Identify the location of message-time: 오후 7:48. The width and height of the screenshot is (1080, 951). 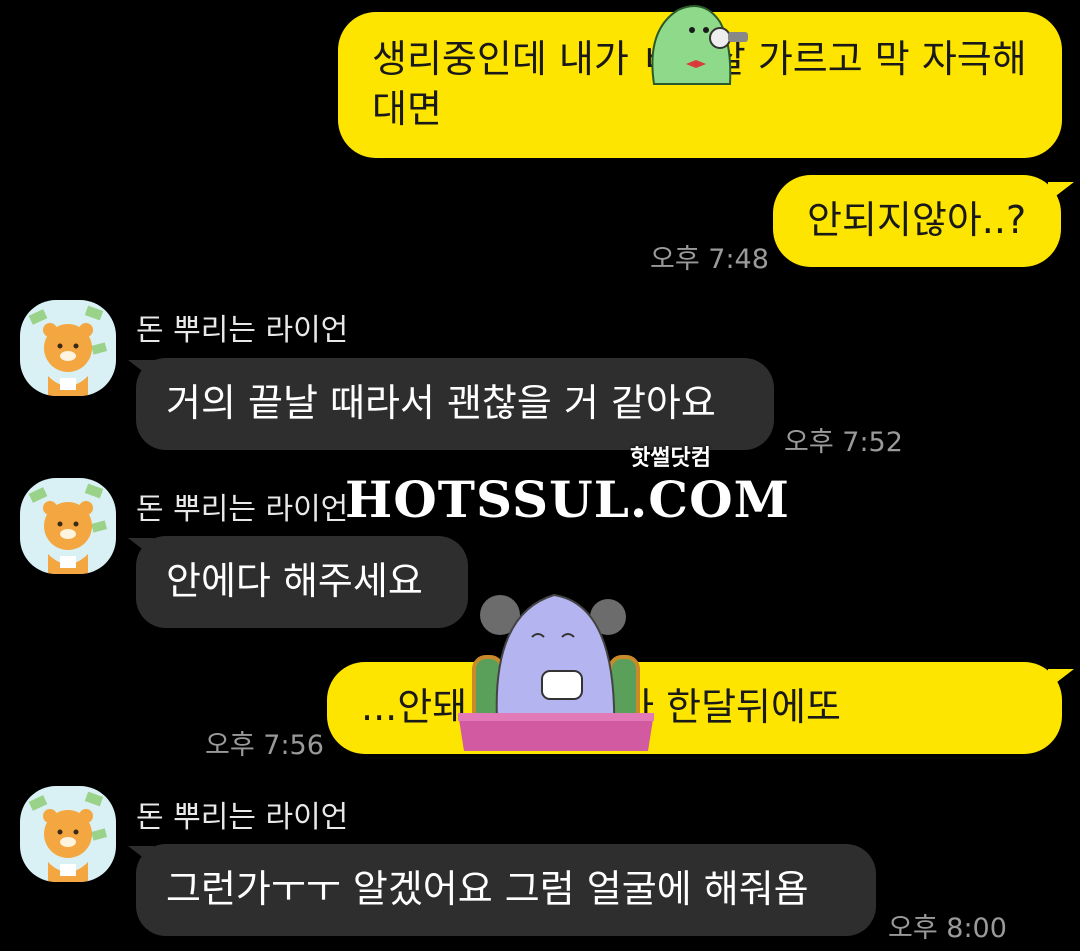
(709, 259).